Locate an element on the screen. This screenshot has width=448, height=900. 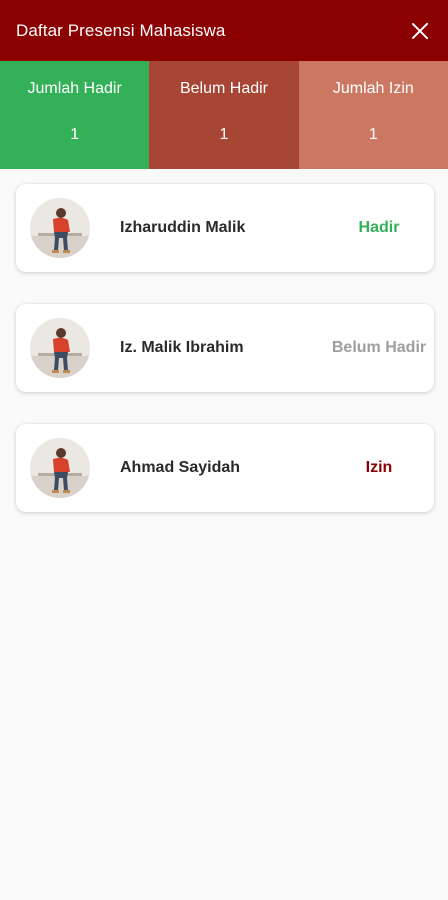
close-icon is located at coordinates (420, 31).